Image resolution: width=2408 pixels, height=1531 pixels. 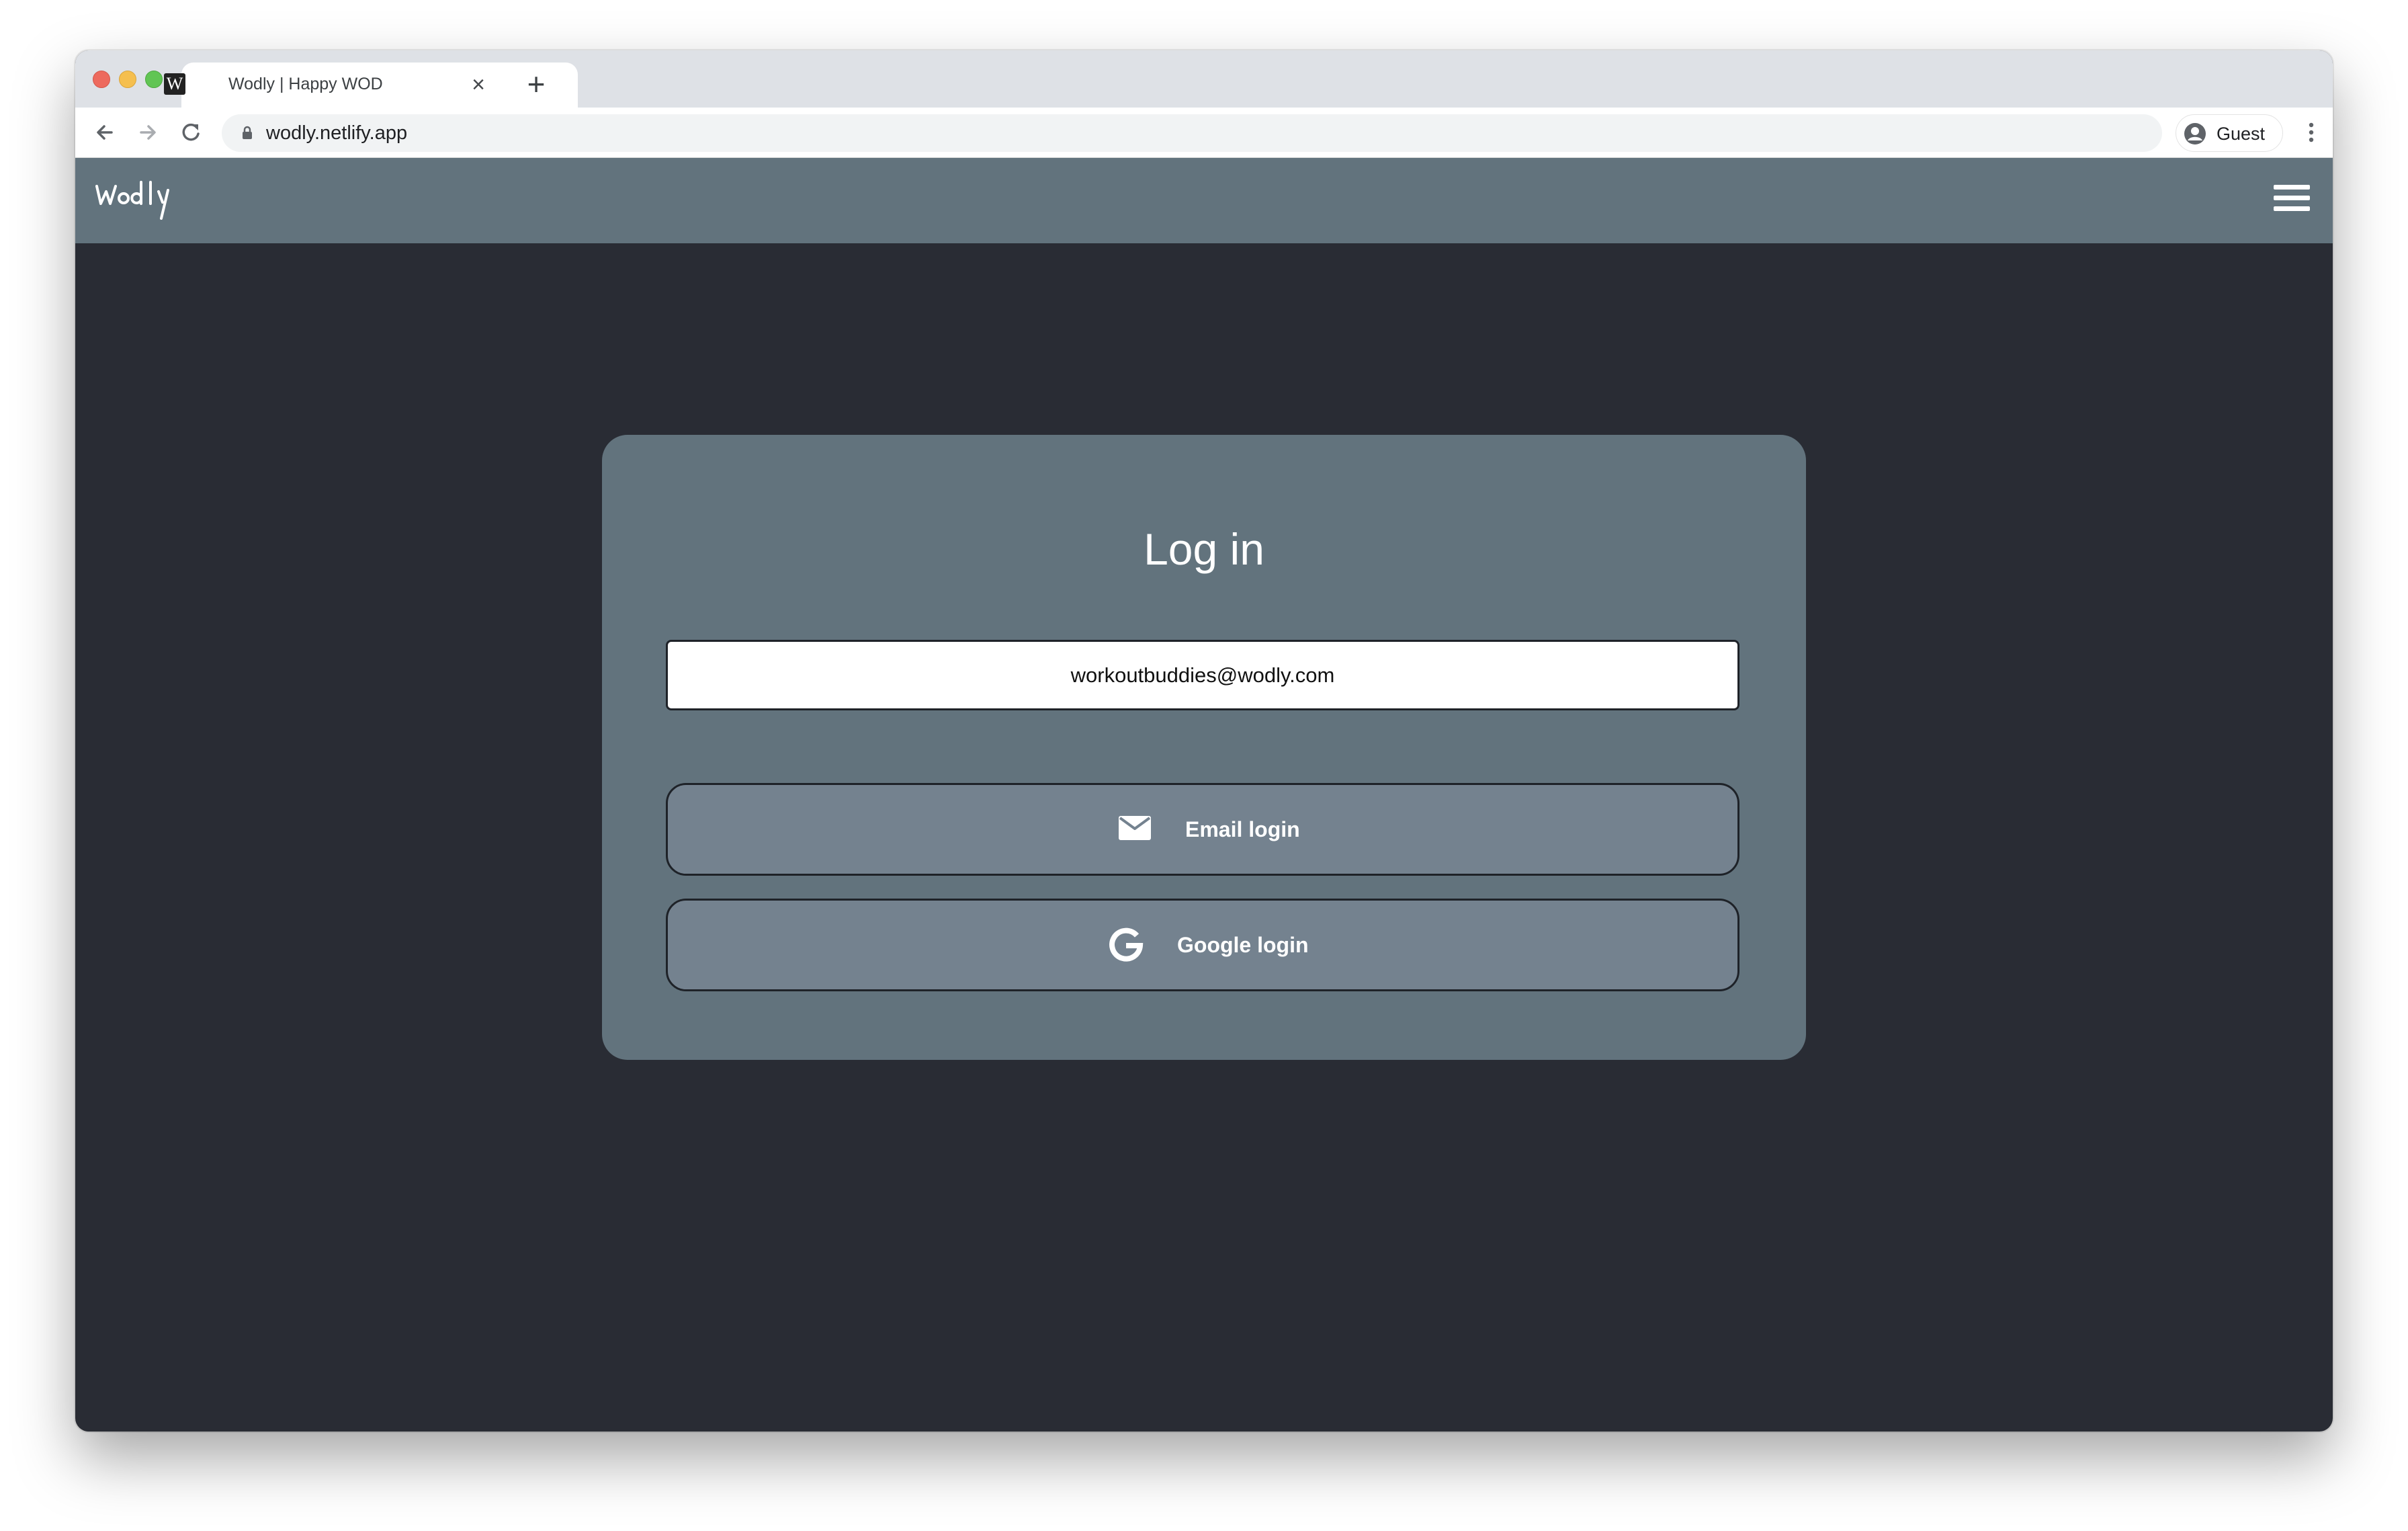 What do you see at coordinates (1192, 133) in the screenshot?
I see `address-bar: wodly.netlify.app` at bounding box center [1192, 133].